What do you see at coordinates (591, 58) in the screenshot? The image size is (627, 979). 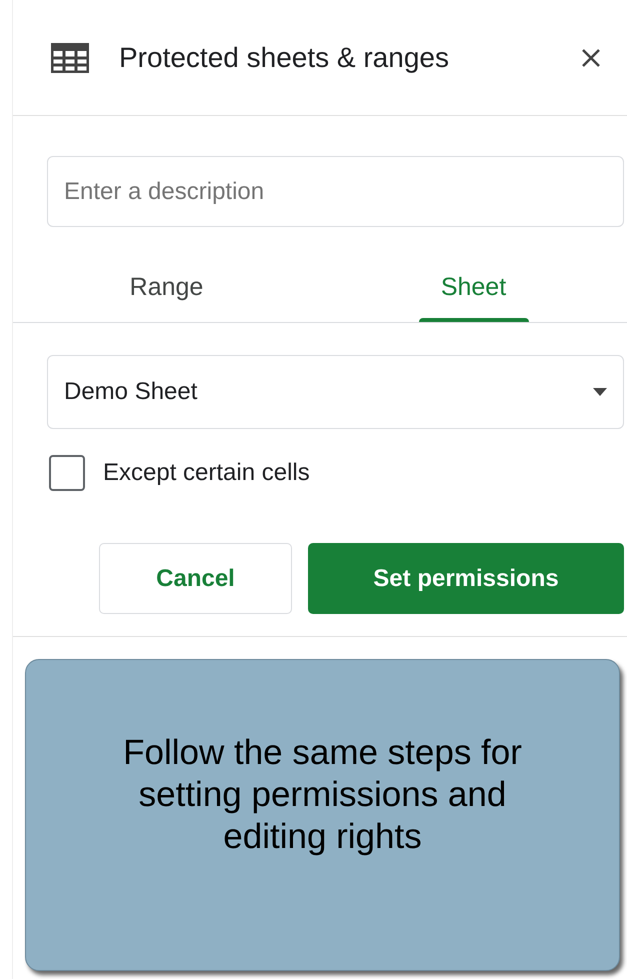 I see `close-icon` at bounding box center [591, 58].